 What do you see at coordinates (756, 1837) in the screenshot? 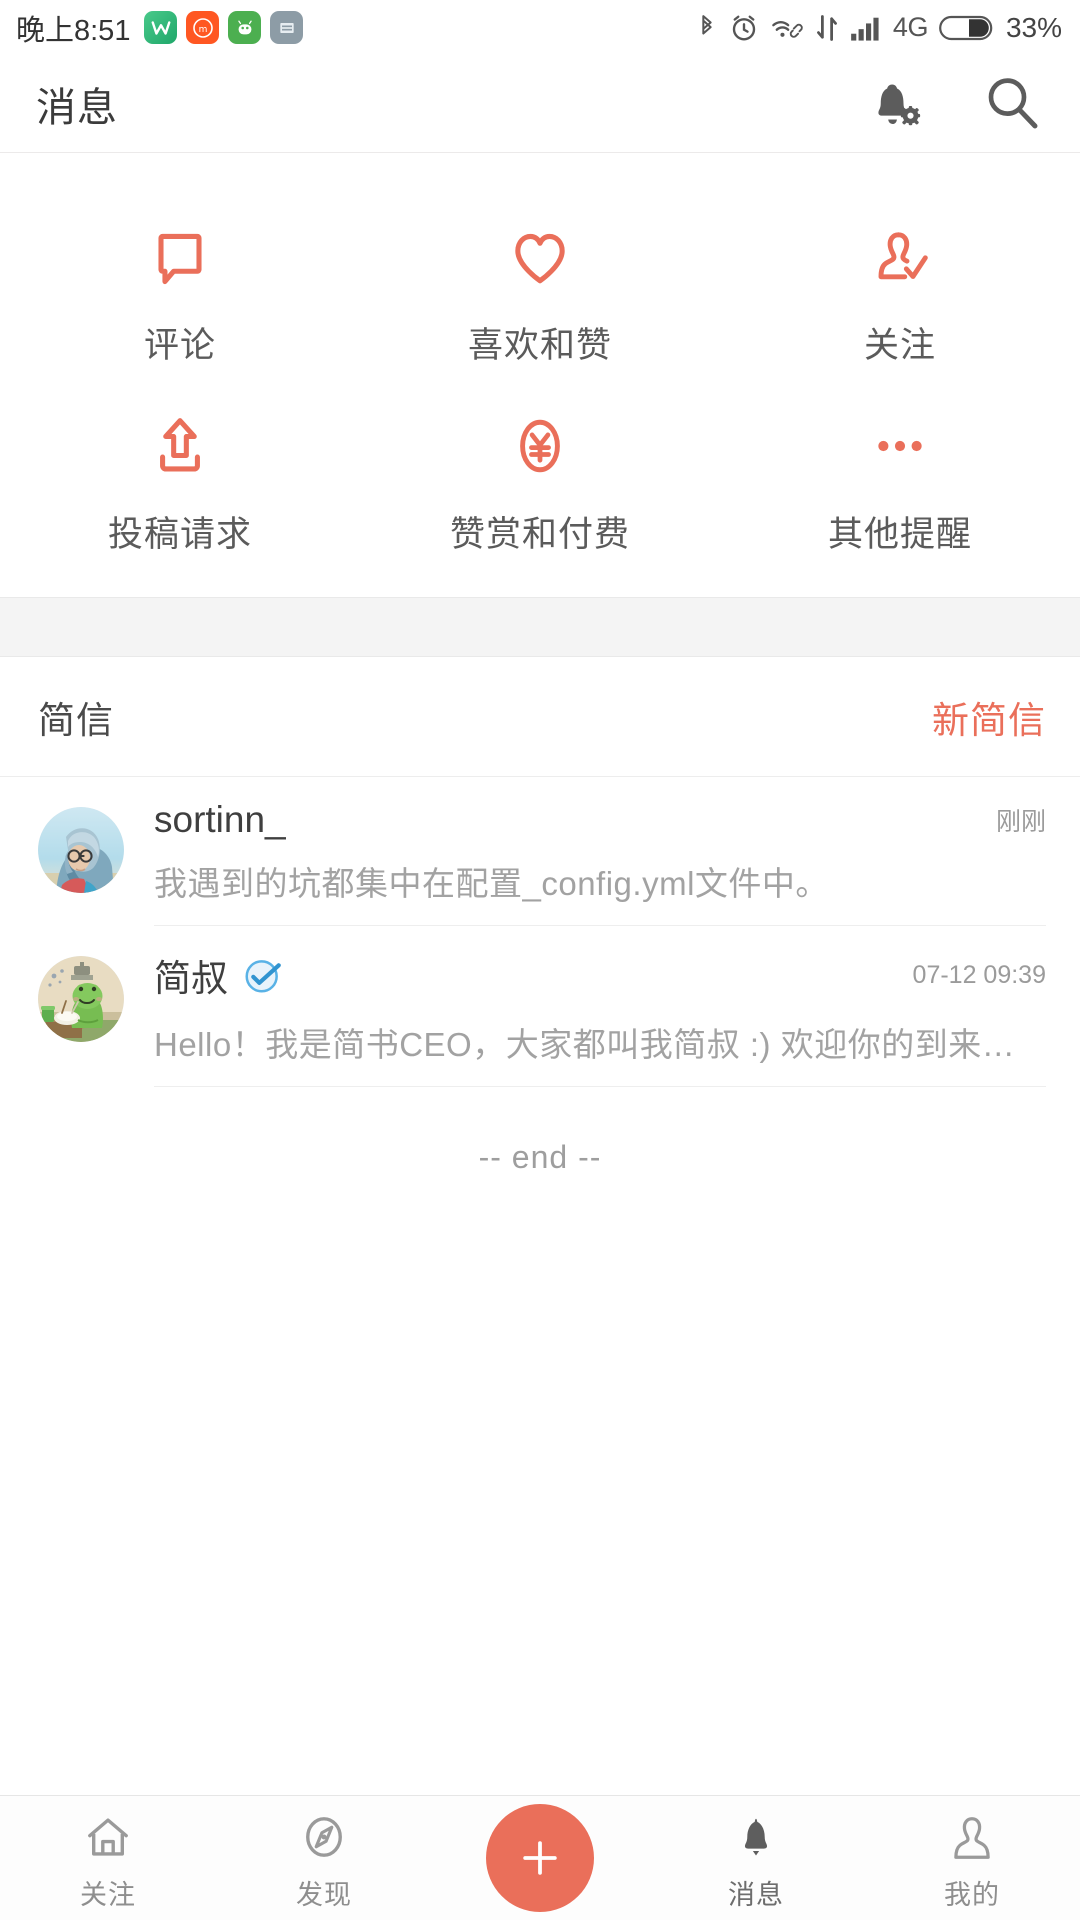
I see `bell-icon` at bounding box center [756, 1837].